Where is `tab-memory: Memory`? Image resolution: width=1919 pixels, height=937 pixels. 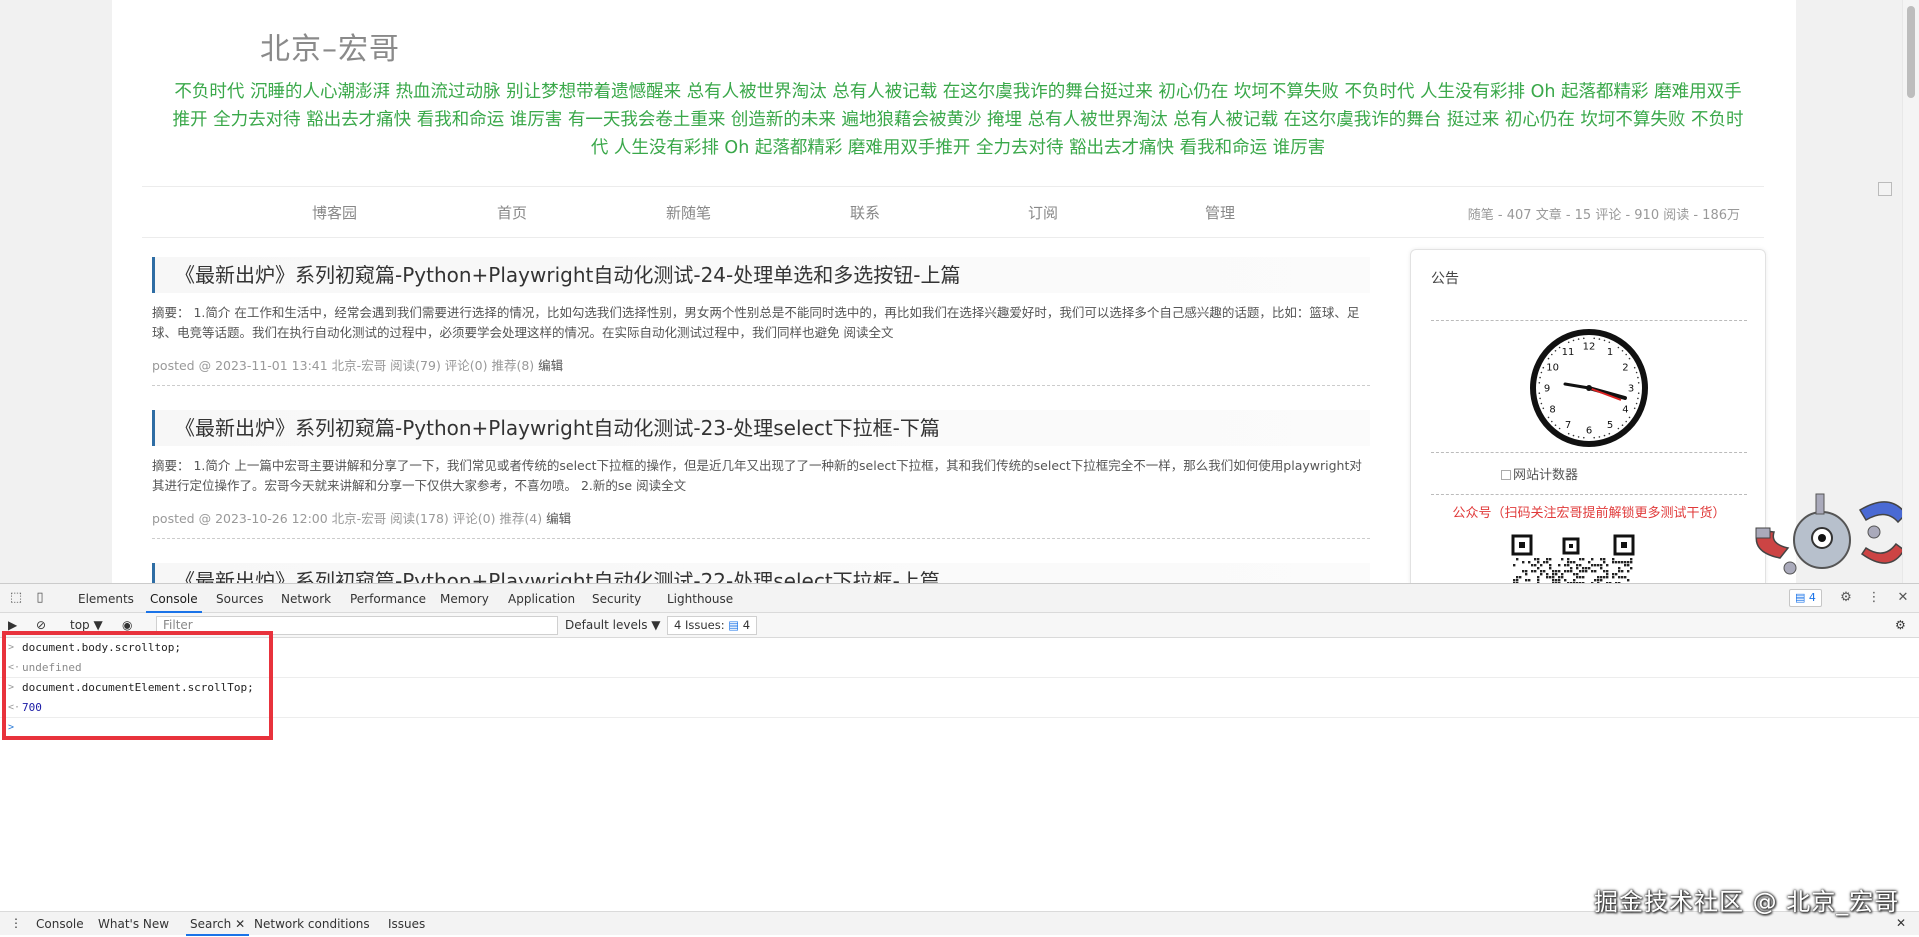 tab-memory: Memory is located at coordinates (464, 599).